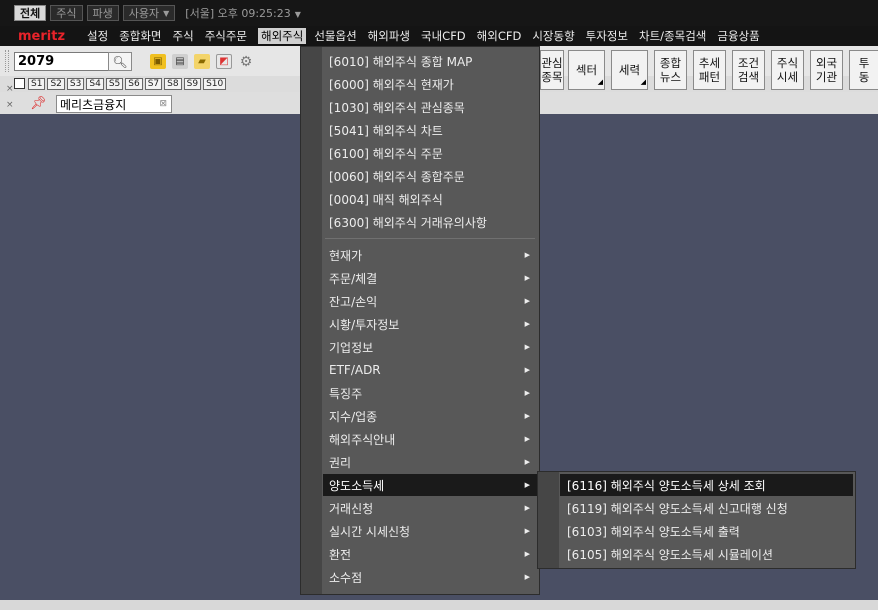  I want to click on slot-button: S5, so click(114, 84).